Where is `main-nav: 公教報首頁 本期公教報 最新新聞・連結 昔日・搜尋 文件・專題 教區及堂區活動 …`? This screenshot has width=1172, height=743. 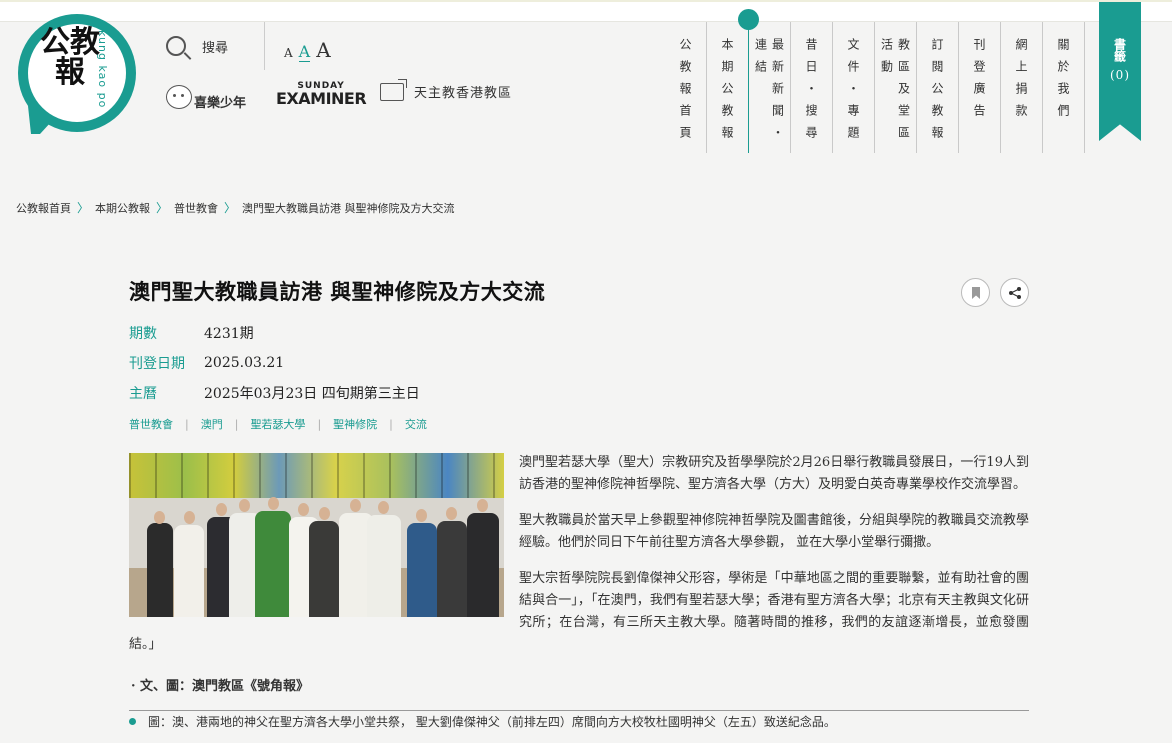 main-nav: 公教報首頁 本期公教報 最新新聞・連結 昔日・搜尋 文件・專題 教區及堂區活動 … is located at coordinates (875, 81).